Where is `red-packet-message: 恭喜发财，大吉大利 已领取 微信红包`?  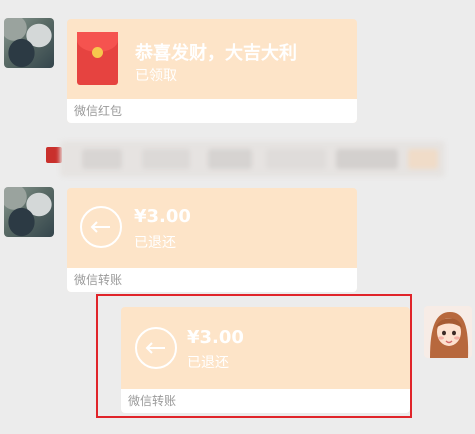 red-packet-message: 恭喜发财，大吉大利 已领取 微信红包 is located at coordinates (212, 71).